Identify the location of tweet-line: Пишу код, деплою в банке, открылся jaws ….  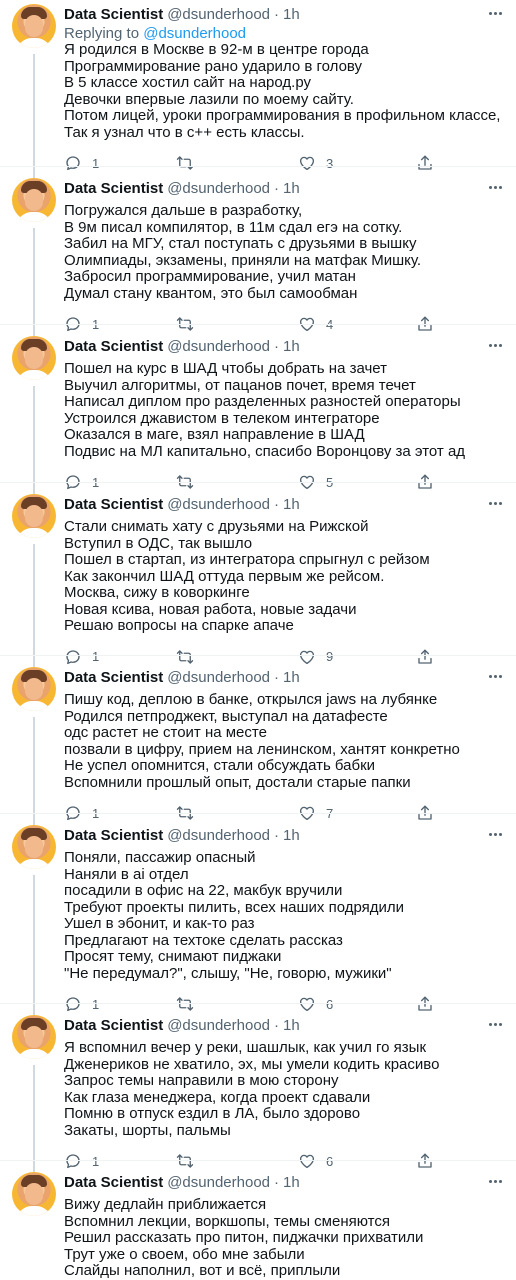
(251, 699).